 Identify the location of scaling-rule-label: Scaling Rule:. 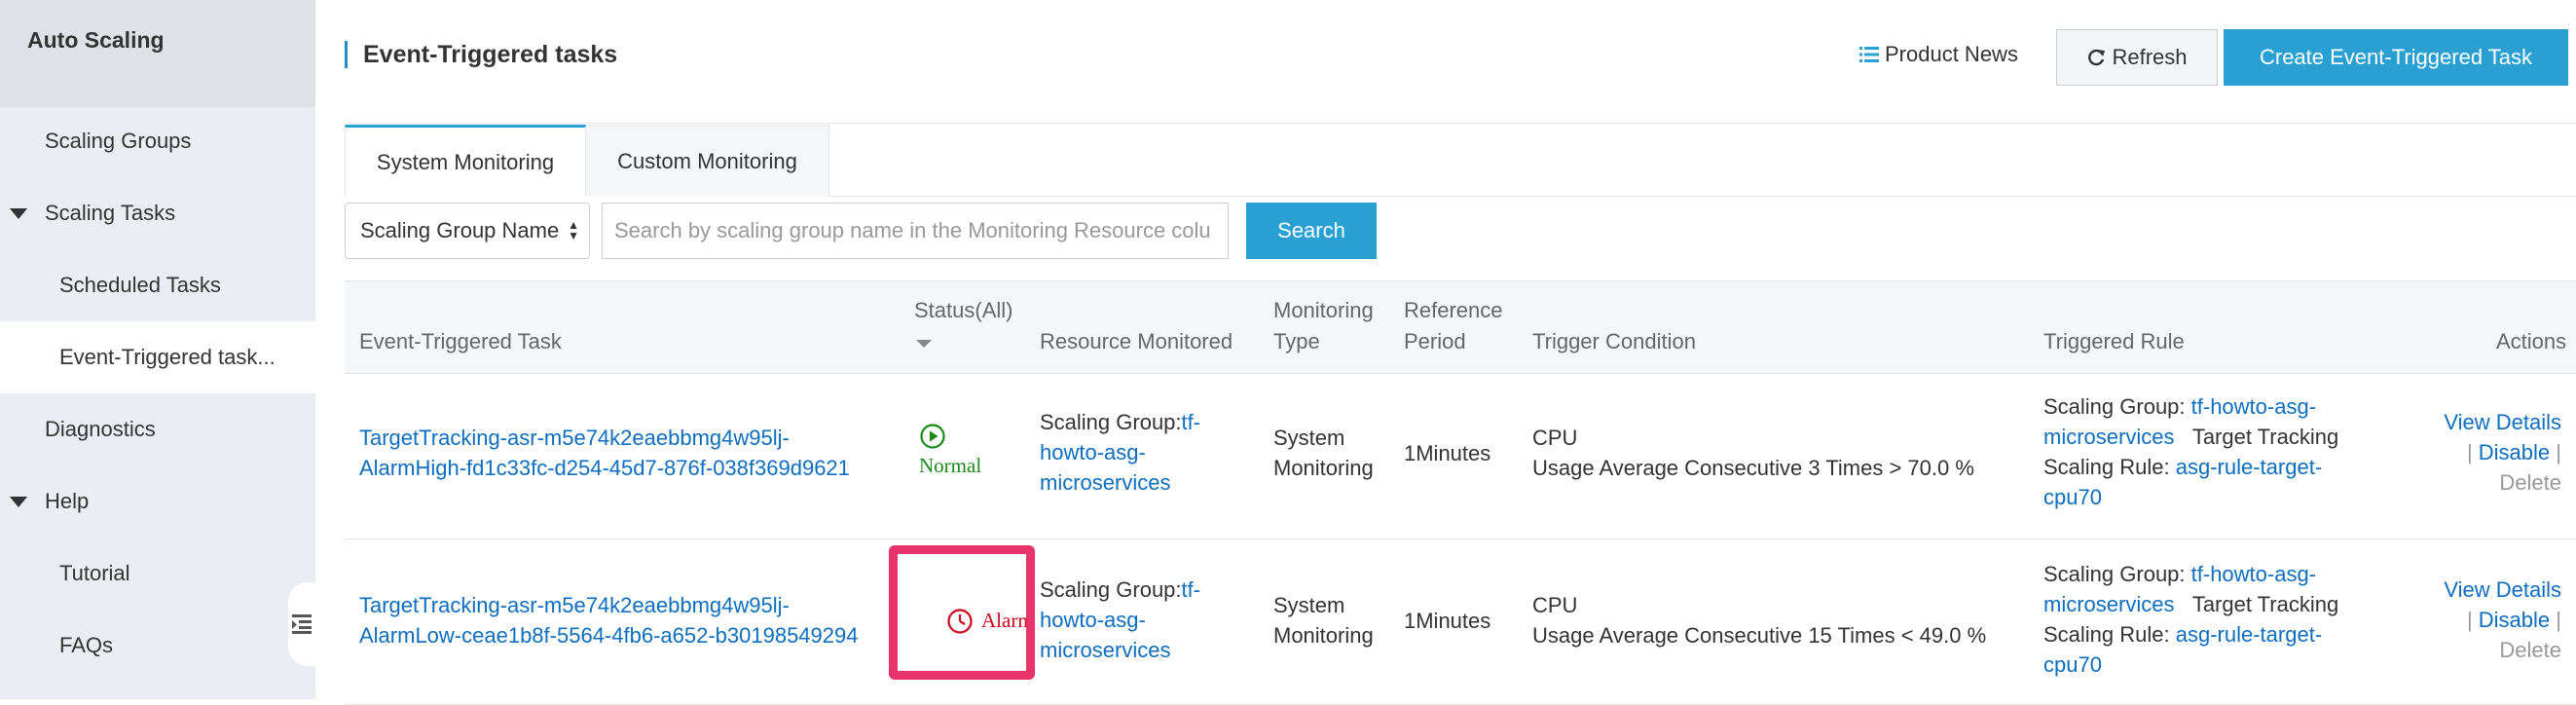
(2109, 467).